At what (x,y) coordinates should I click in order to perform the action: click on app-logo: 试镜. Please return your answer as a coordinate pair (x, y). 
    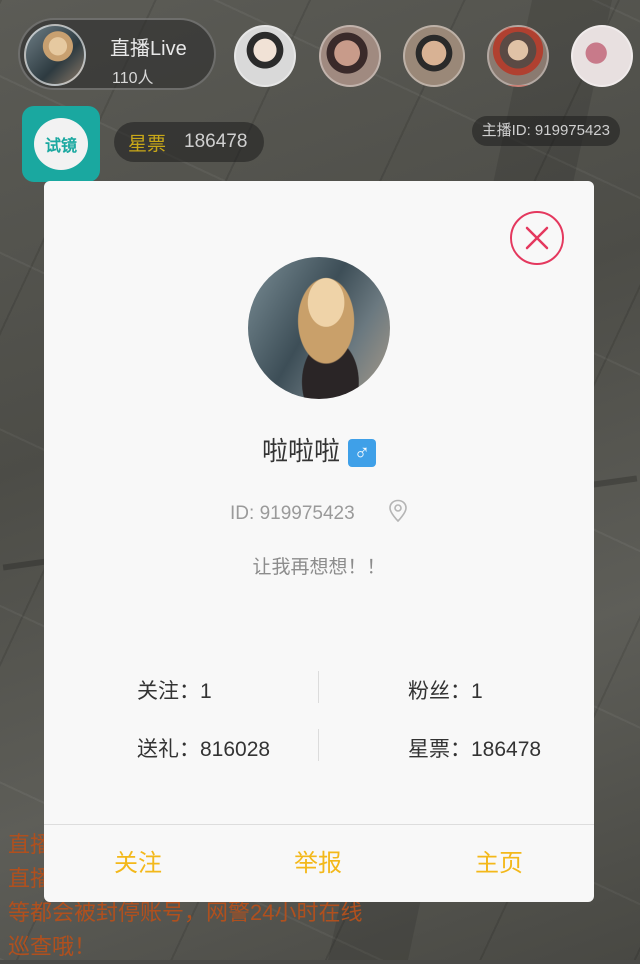
    Looking at the image, I should click on (61, 144).